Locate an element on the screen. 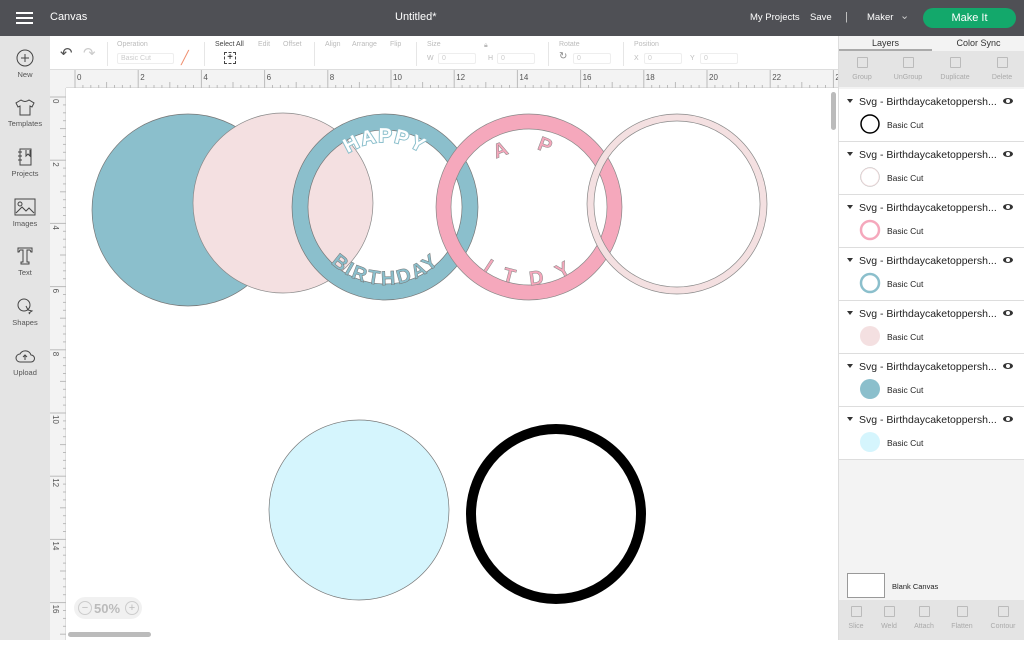  tab-color-sync: Color Sync is located at coordinates (978, 43).